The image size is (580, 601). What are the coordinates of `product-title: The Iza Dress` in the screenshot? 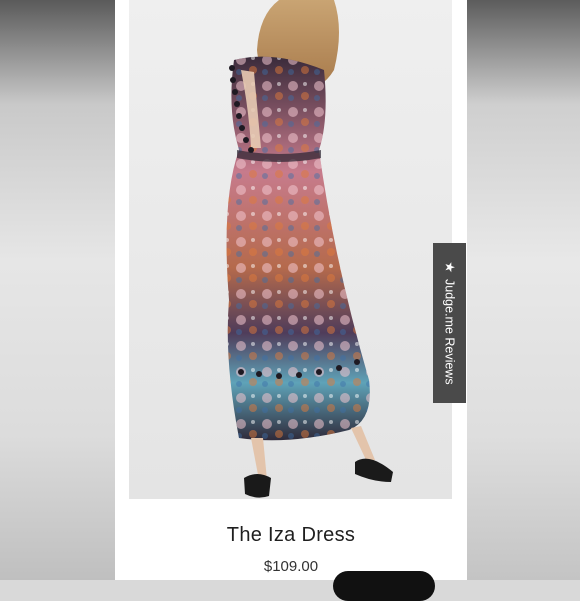 It's located at (291, 535).